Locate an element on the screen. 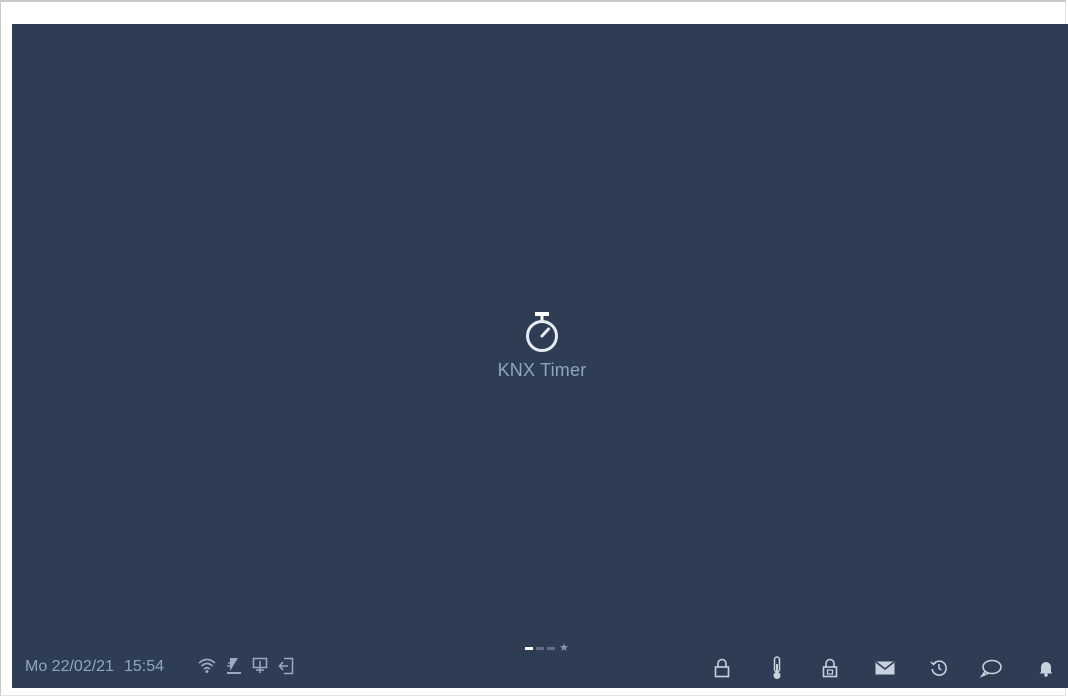  knx-timer-app: KNX Timer is located at coordinates (542, 355).